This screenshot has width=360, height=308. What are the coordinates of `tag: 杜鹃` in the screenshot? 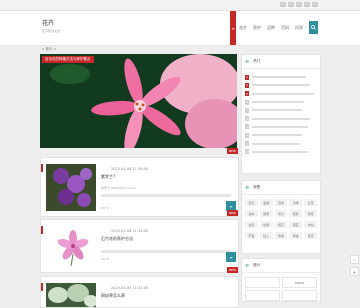 It's located at (266, 224).